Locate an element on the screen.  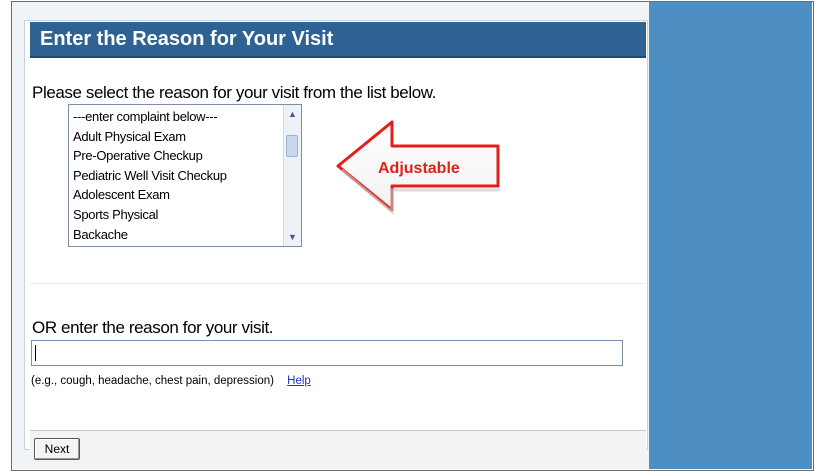
list-item: Backache is located at coordinates (177, 235).